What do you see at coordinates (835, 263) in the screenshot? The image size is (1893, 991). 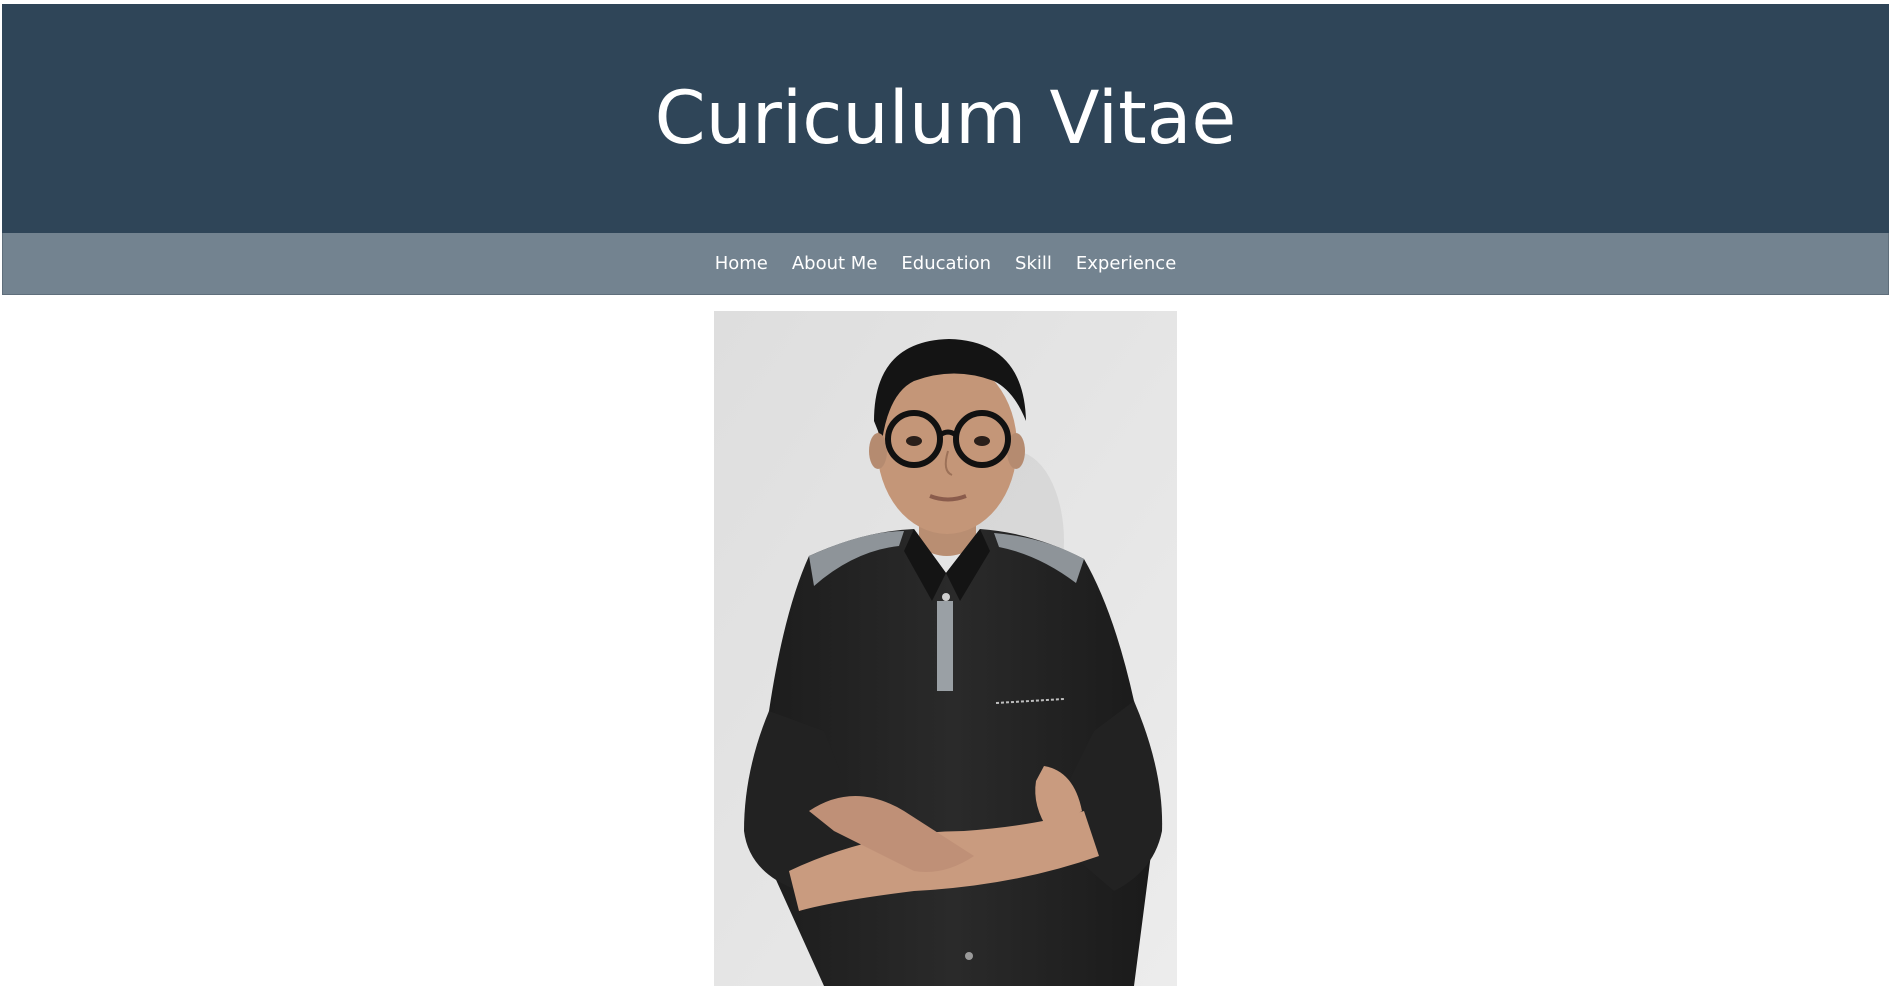 I see `nav-link-about-me: About Me` at bounding box center [835, 263].